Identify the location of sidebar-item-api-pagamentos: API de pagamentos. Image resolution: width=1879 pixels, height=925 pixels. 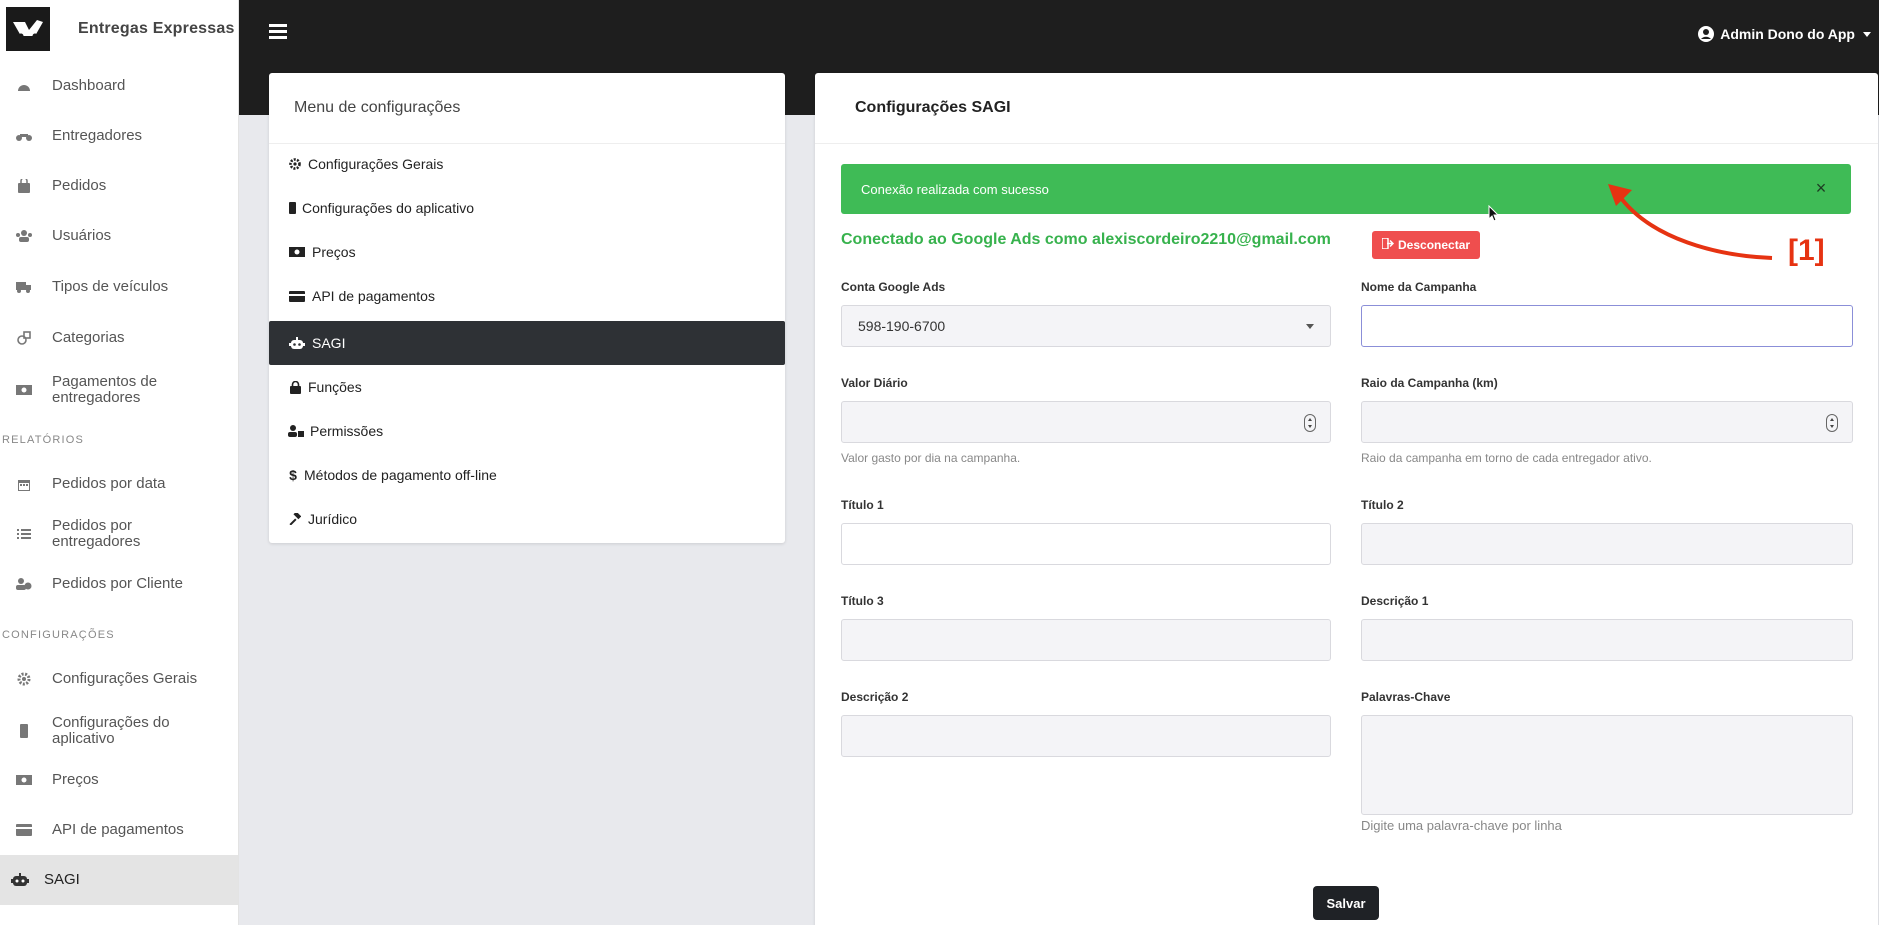
(119, 830).